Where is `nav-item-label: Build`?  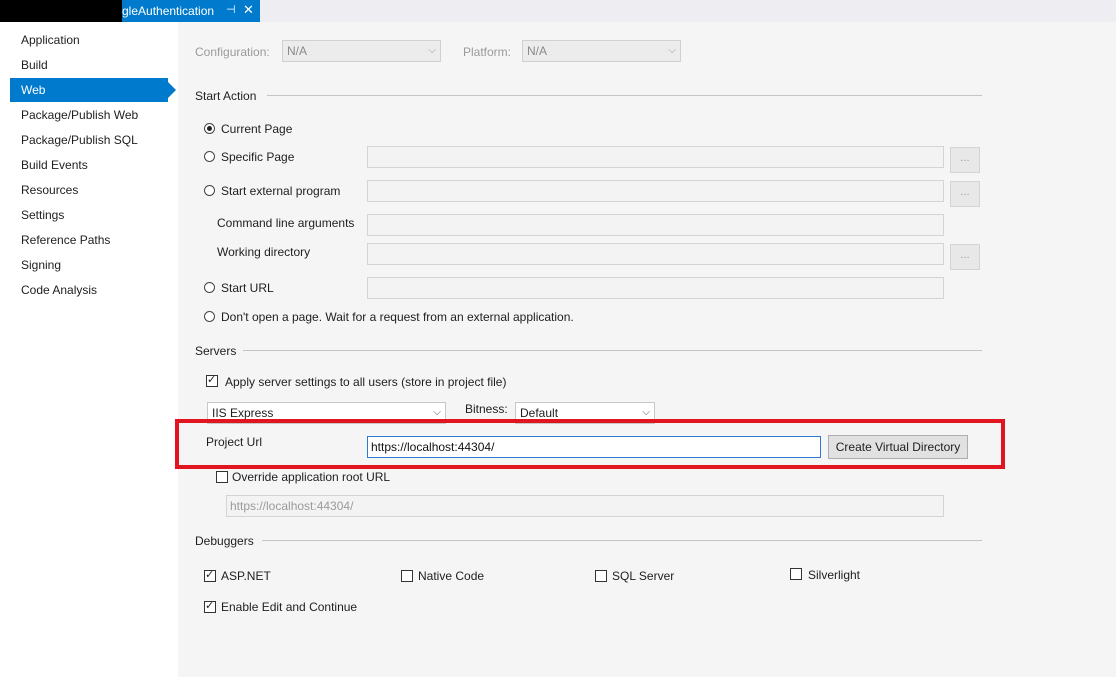 nav-item-label: Build is located at coordinates (34, 65).